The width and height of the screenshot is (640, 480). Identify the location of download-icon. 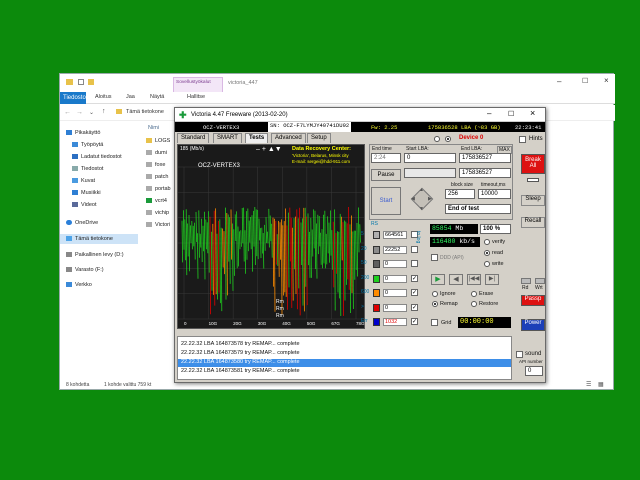
(75, 157).